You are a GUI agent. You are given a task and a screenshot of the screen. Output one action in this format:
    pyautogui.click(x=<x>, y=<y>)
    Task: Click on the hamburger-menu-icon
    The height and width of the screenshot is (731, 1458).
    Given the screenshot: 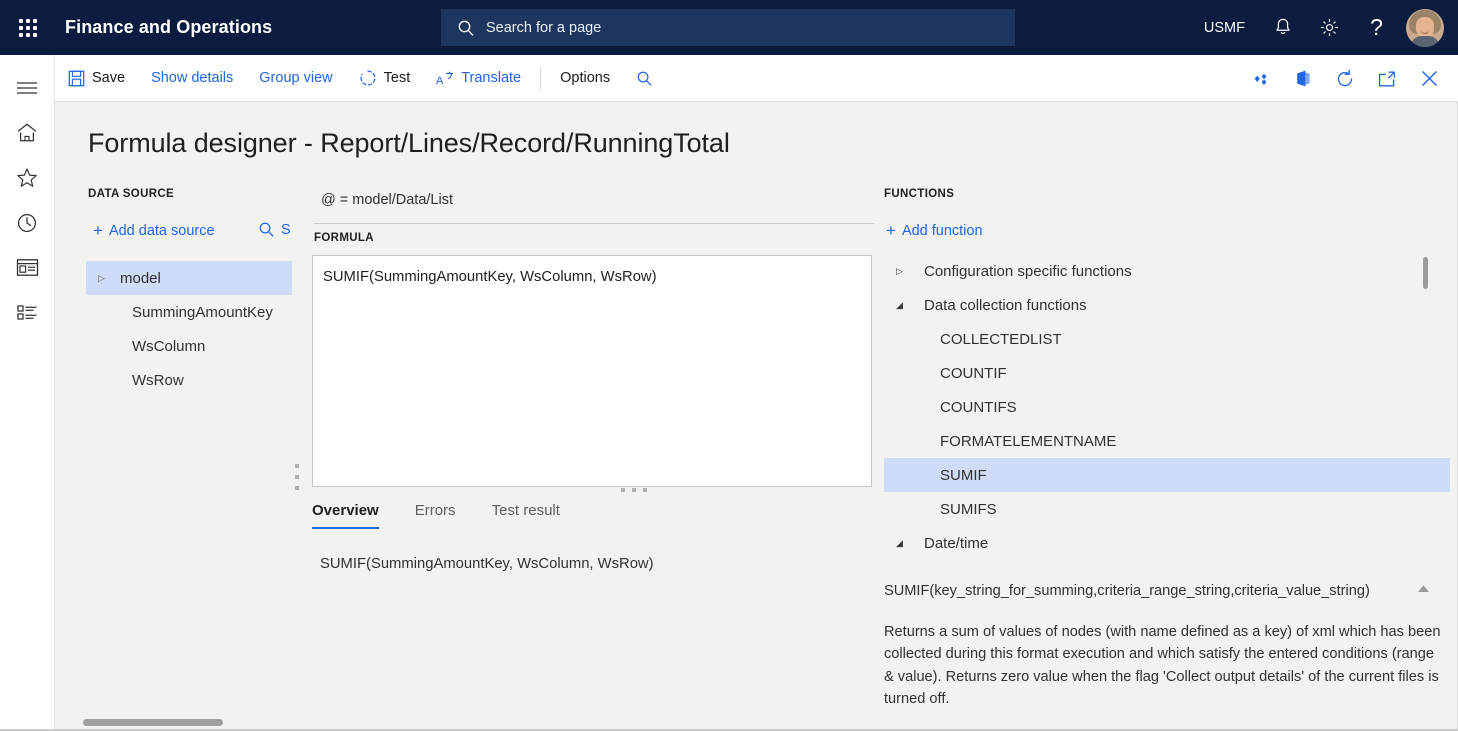 What is the action you would take?
    pyautogui.click(x=27, y=87)
    